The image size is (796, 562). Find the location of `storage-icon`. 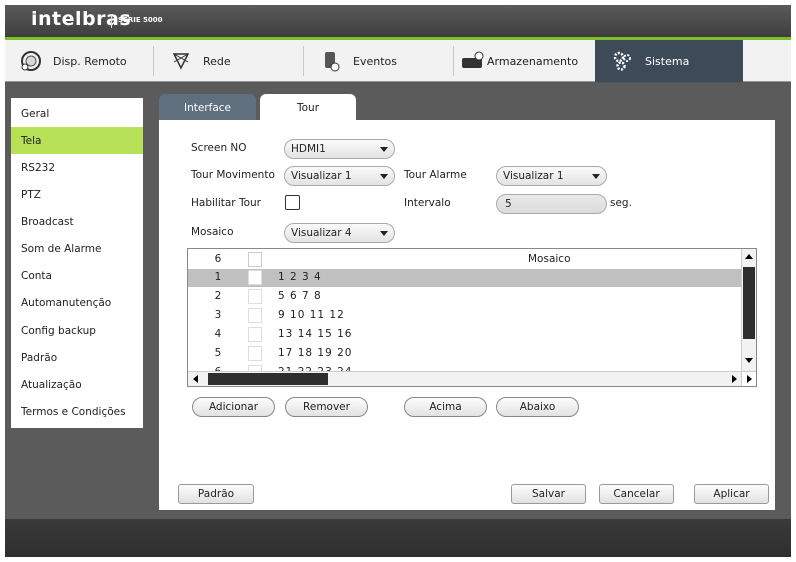

storage-icon is located at coordinates (473, 61).